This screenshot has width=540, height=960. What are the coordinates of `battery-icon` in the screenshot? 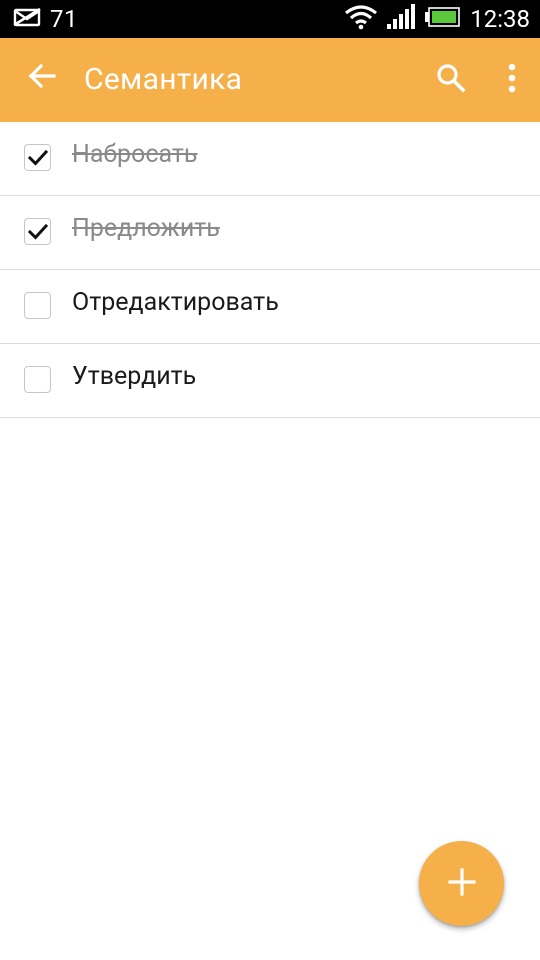 It's located at (442, 19).